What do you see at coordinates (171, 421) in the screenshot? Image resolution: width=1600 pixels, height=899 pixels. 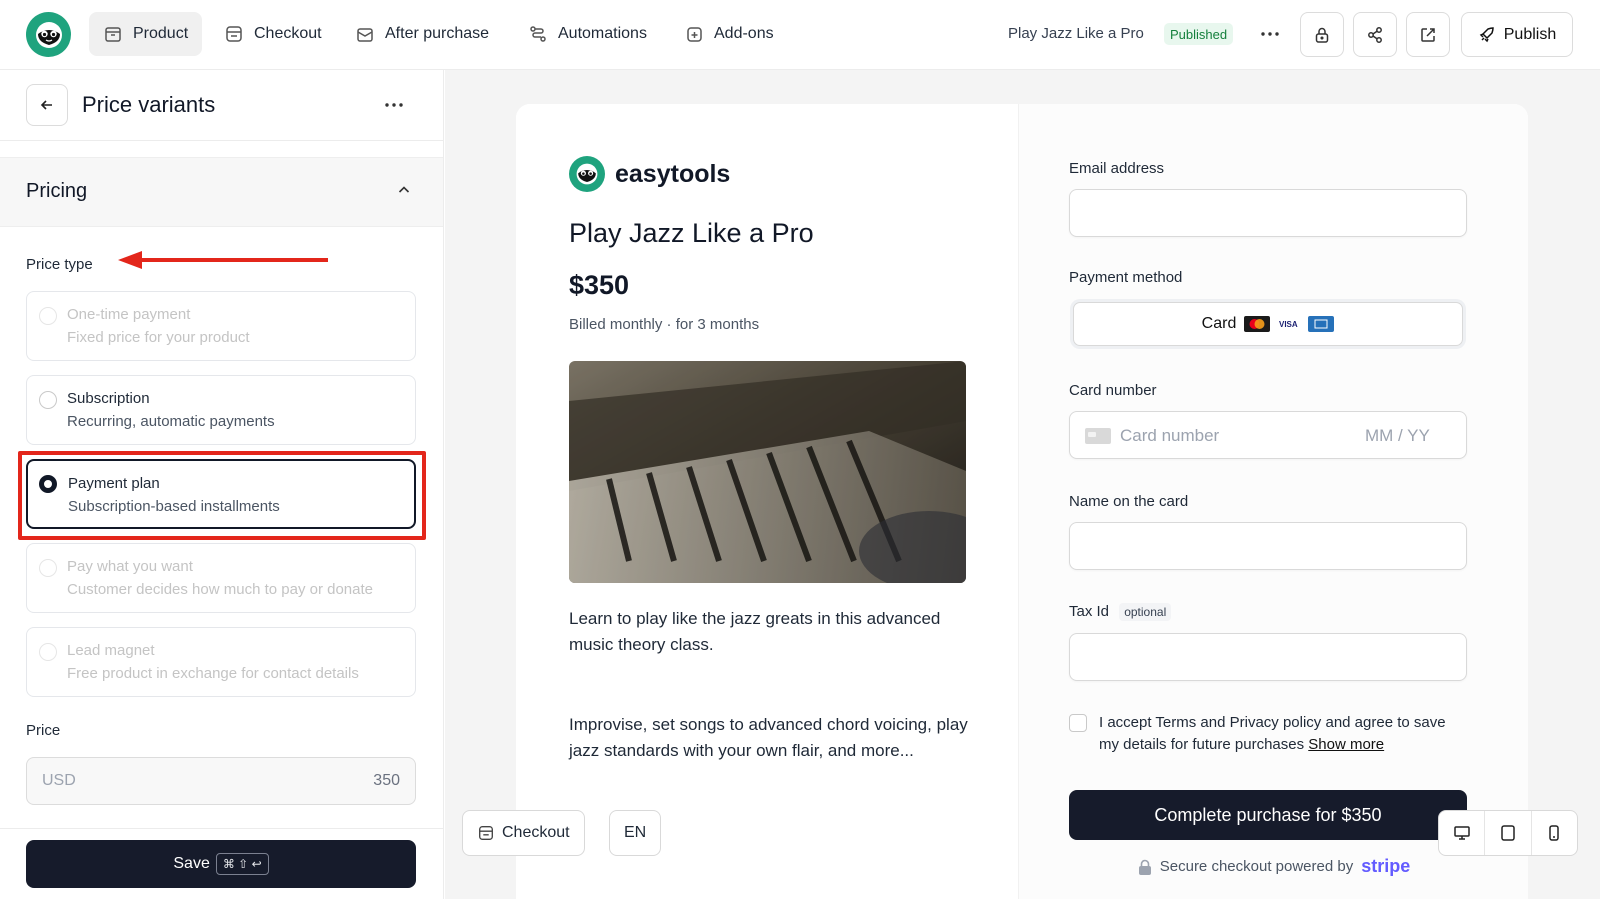 I see `option-subtitle: Recurring, automatic payments` at bounding box center [171, 421].